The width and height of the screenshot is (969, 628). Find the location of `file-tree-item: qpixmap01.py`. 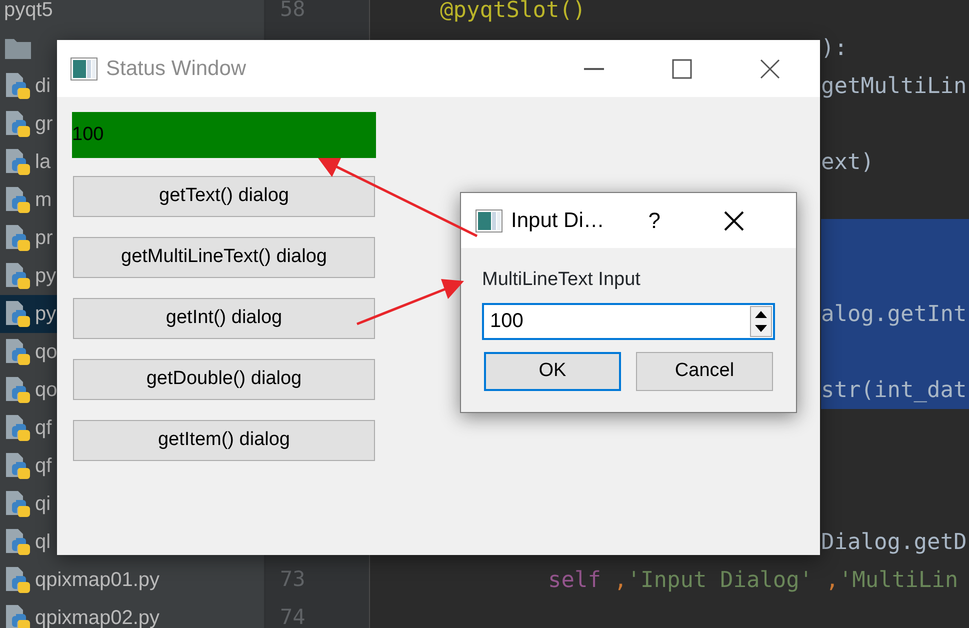

file-tree-item: qpixmap01.py is located at coordinates (82, 580).